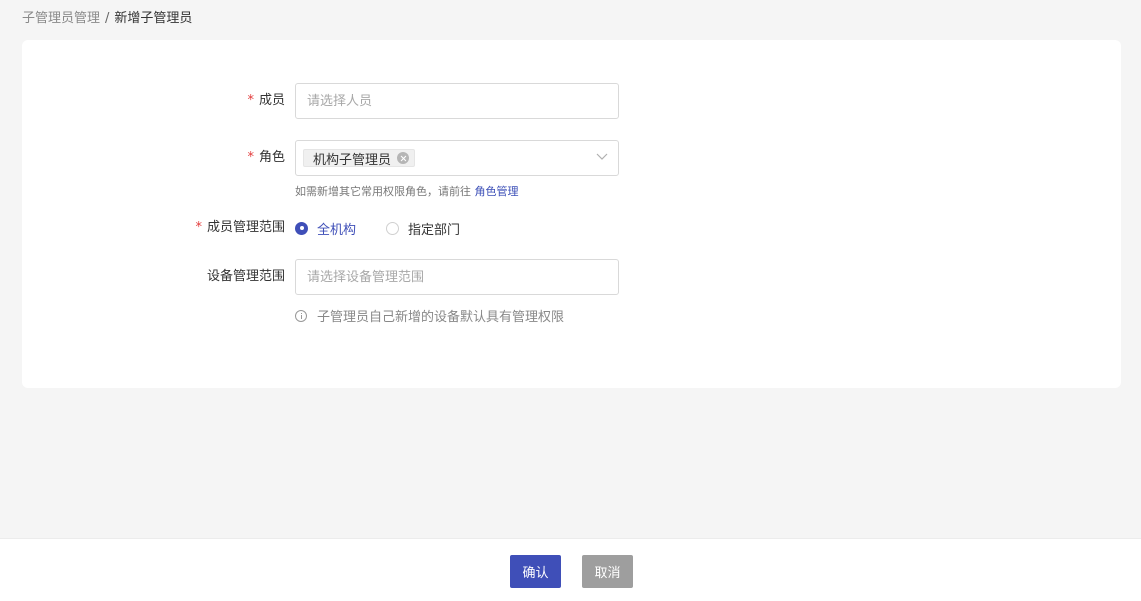 The image size is (1141, 601). Describe the element at coordinates (497, 191) in the screenshot. I see `role-management-link: 角色管理` at that location.